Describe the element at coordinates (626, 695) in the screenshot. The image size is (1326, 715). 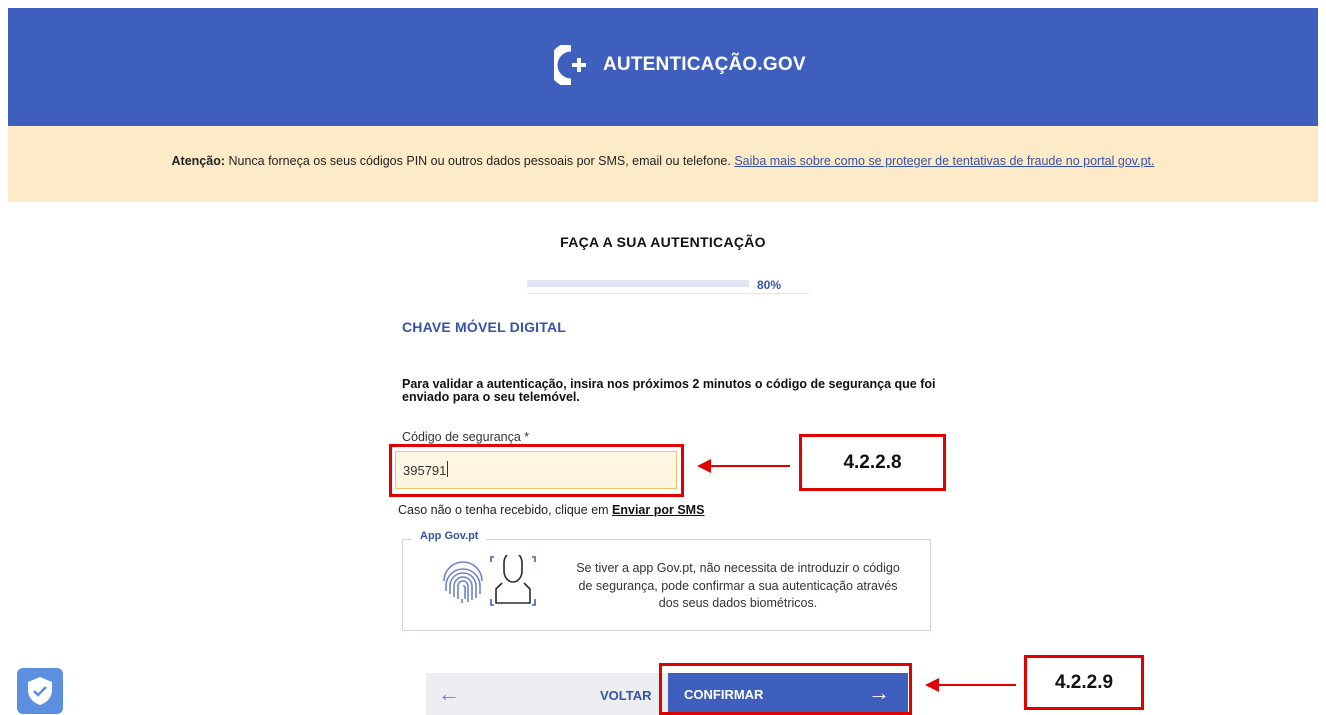
I see `back-button: VOLTAR` at that location.